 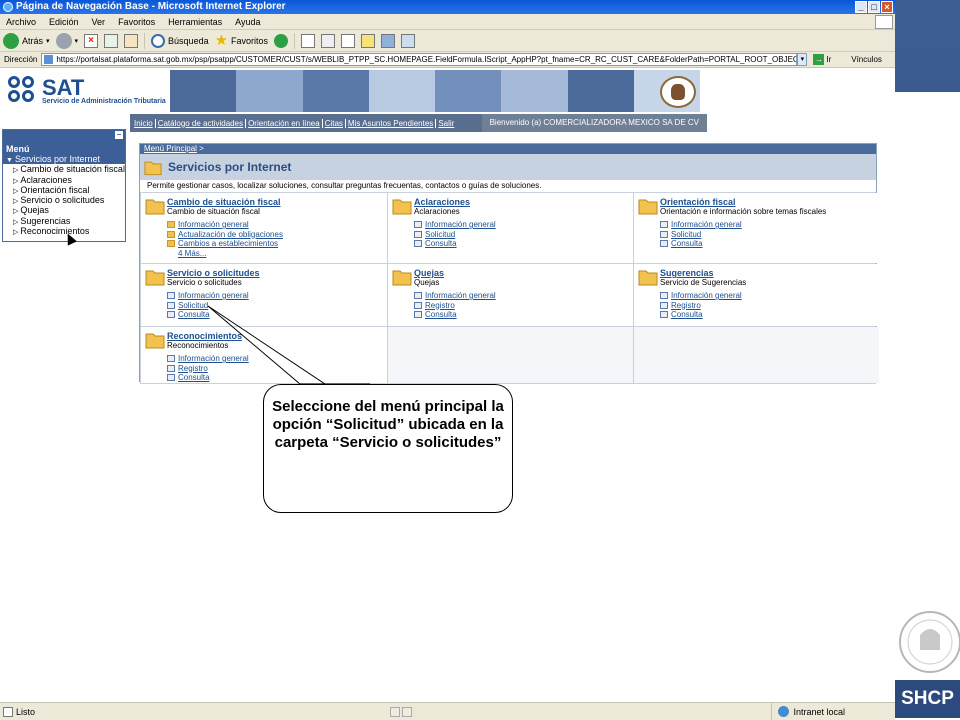 What do you see at coordinates (247, 22) in the screenshot?
I see `menu-ayuda: Ayuda` at bounding box center [247, 22].